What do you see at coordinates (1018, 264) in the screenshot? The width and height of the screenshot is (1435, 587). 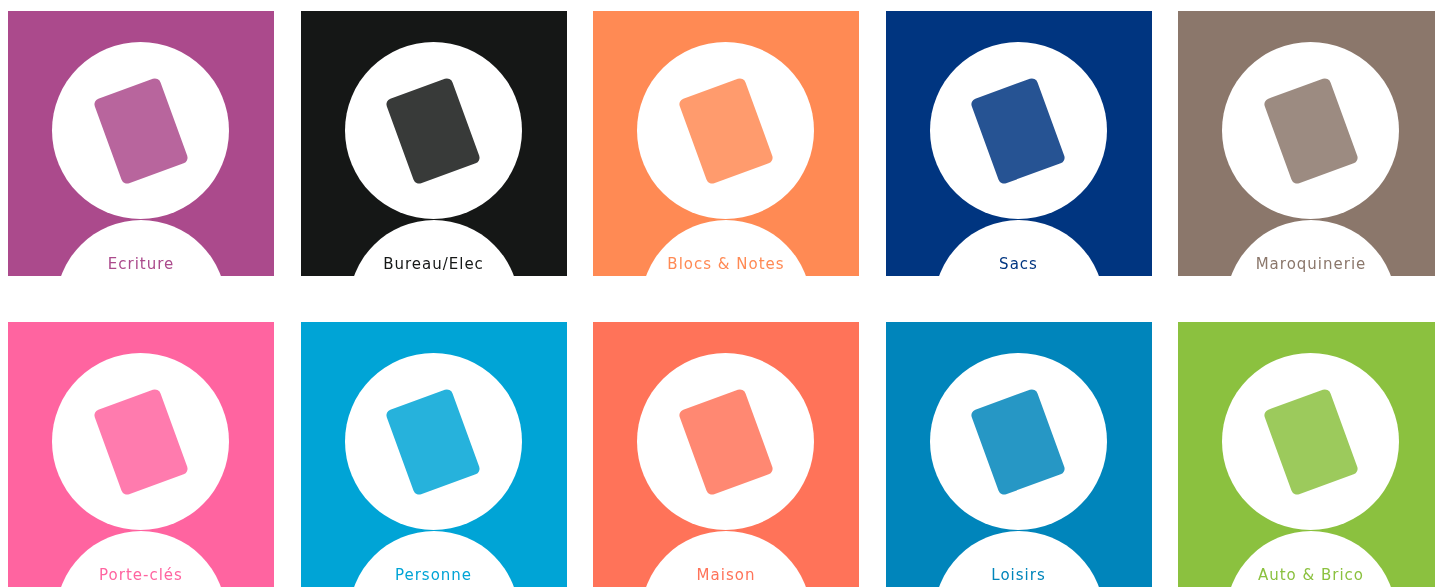 I see `category-label: Sacs` at bounding box center [1018, 264].